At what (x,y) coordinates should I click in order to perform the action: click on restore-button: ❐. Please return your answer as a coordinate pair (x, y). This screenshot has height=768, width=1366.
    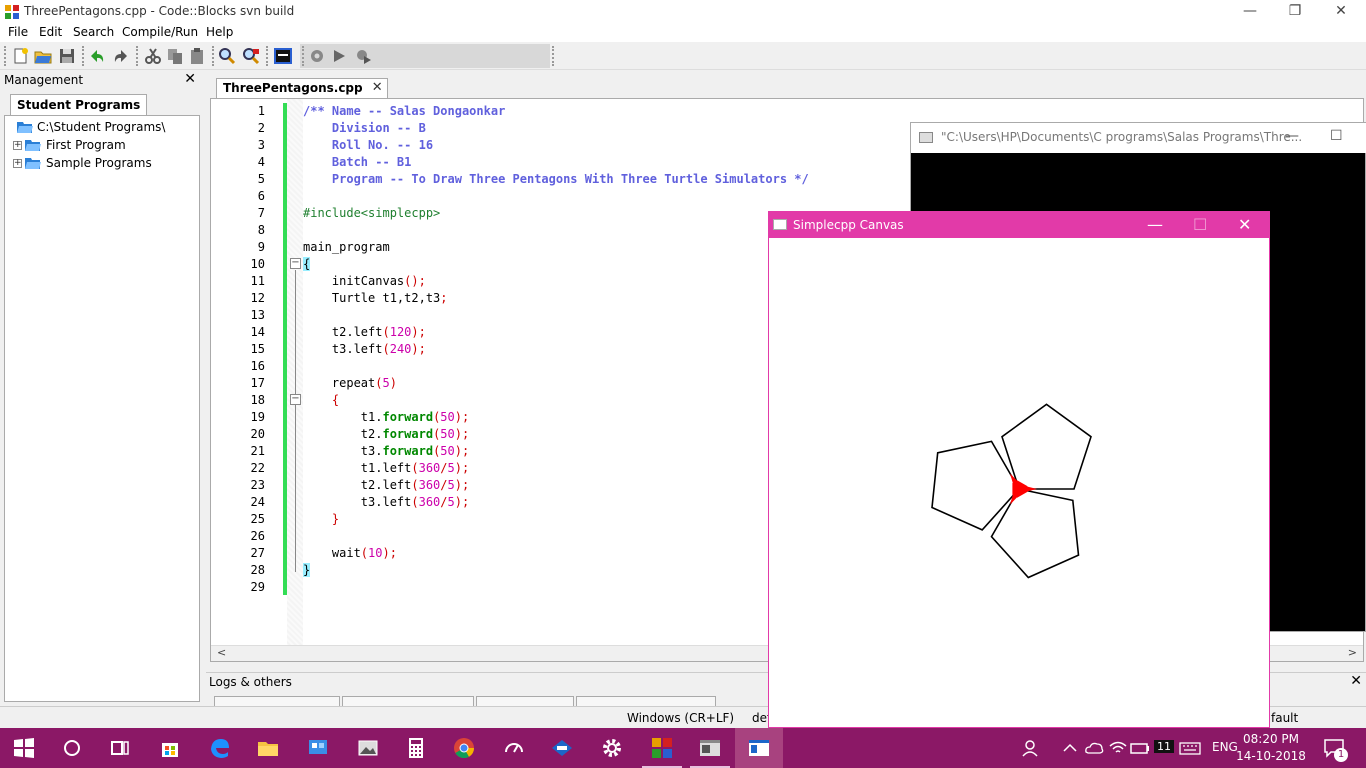
    Looking at the image, I should click on (1295, 12).